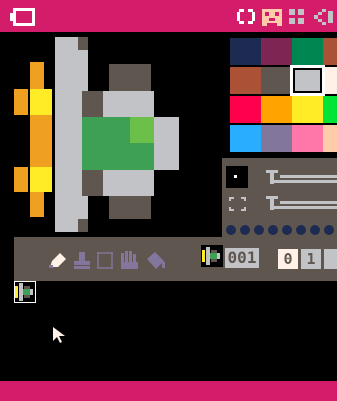 The image size is (337, 401). I want to click on sprite-flags, so click(280, 229).